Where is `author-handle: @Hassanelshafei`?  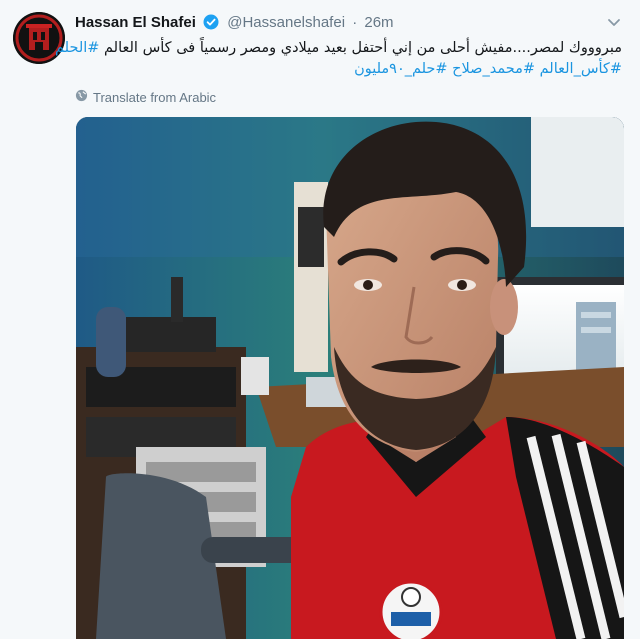 author-handle: @Hassanelshafei is located at coordinates (286, 22).